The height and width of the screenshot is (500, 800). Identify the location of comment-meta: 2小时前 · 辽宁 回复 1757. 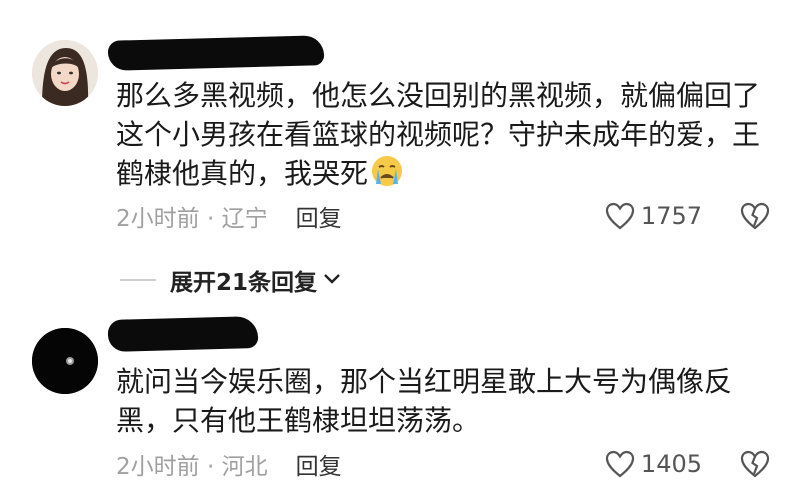
(446, 216).